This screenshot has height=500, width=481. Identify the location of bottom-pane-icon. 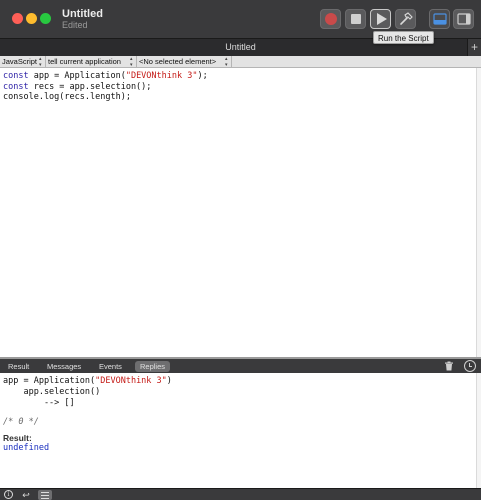
(439, 19).